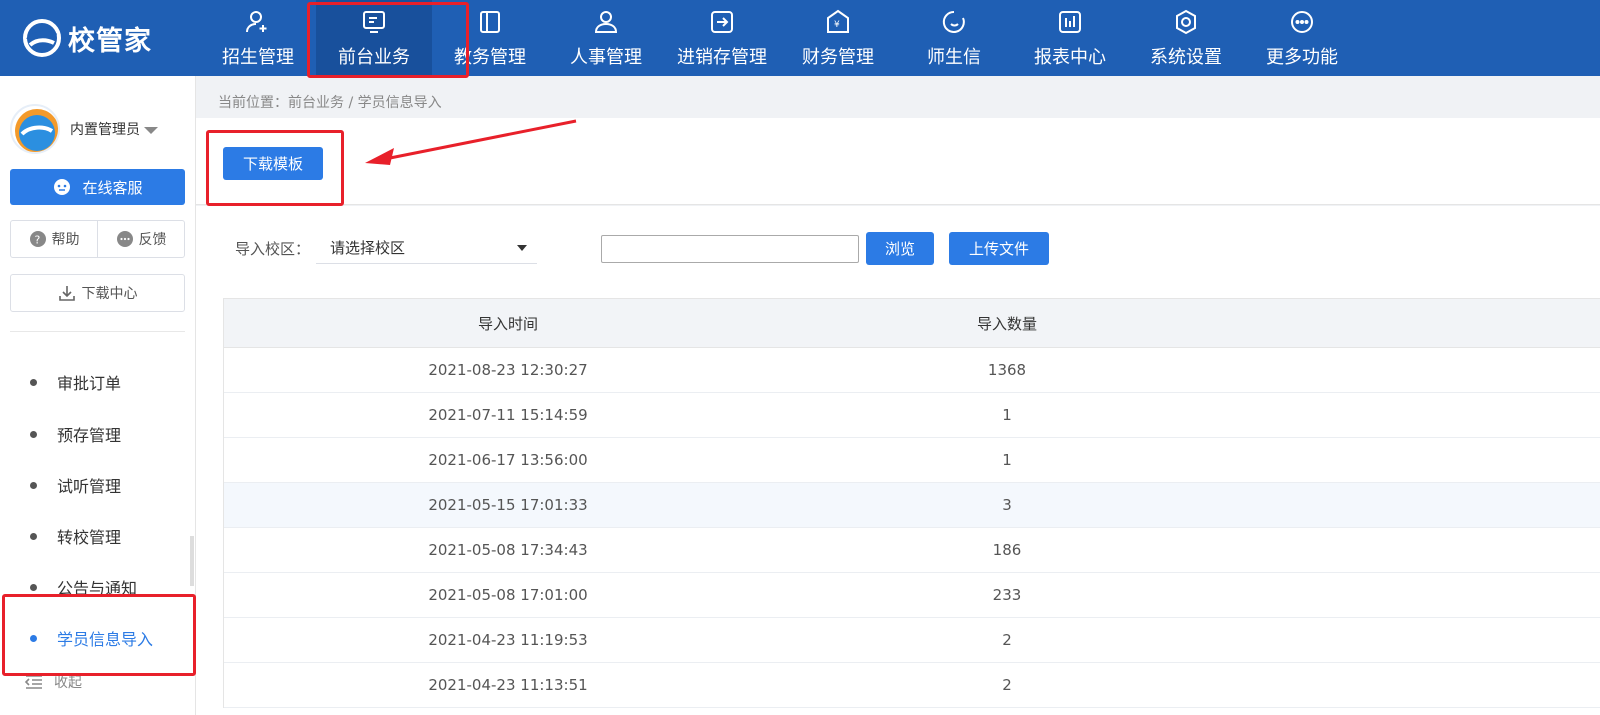 This screenshot has width=1600, height=715. What do you see at coordinates (89, 383) in the screenshot?
I see `sidebar-item-label: 审批订单` at bounding box center [89, 383].